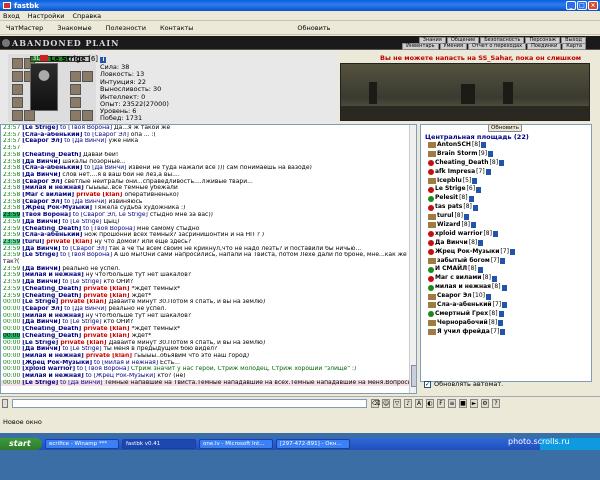 This screenshot has height=480, width=600. Describe the element at coordinates (582, 5) in the screenshot. I see `maximize-button: □` at that location.